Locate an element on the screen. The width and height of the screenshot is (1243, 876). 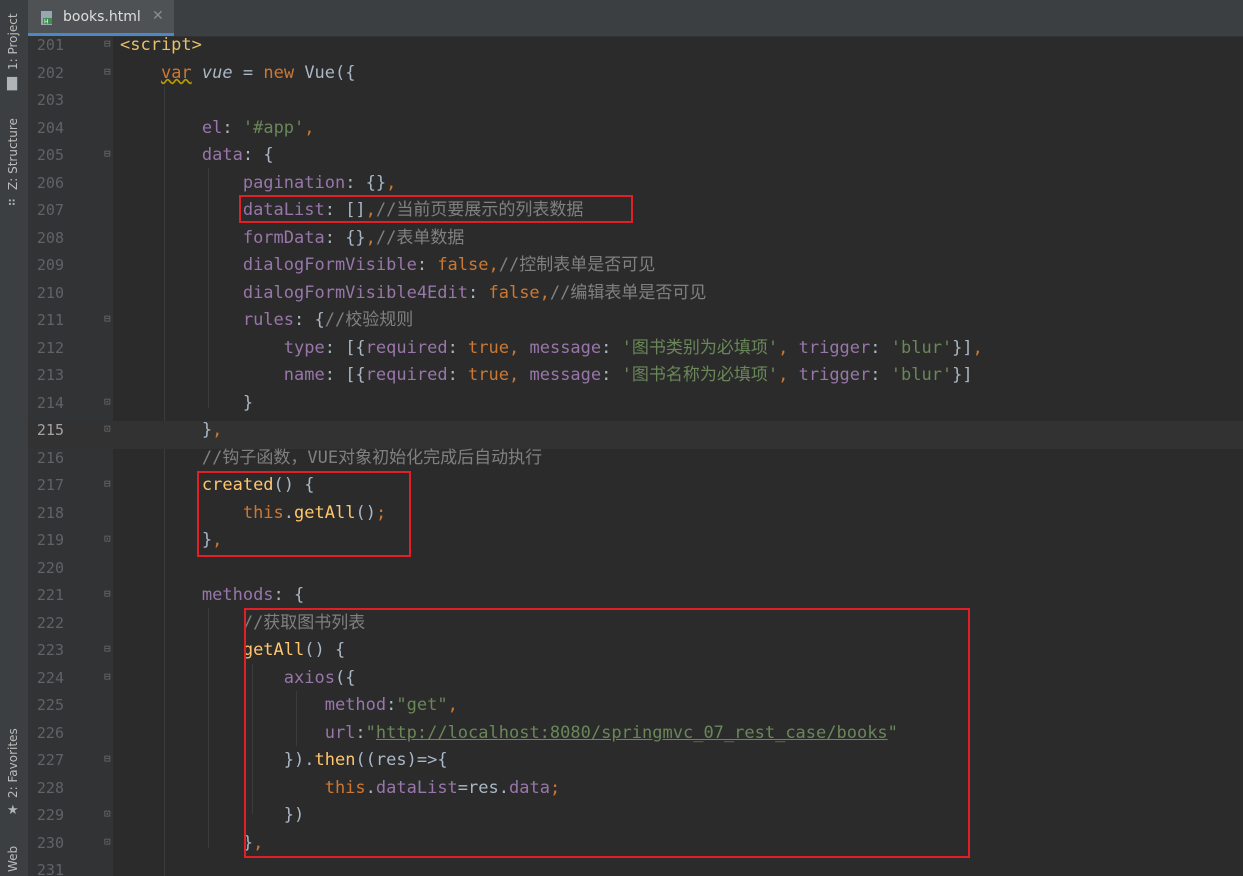
project-tool-label: 1: Project is located at coordinates (13, 41).